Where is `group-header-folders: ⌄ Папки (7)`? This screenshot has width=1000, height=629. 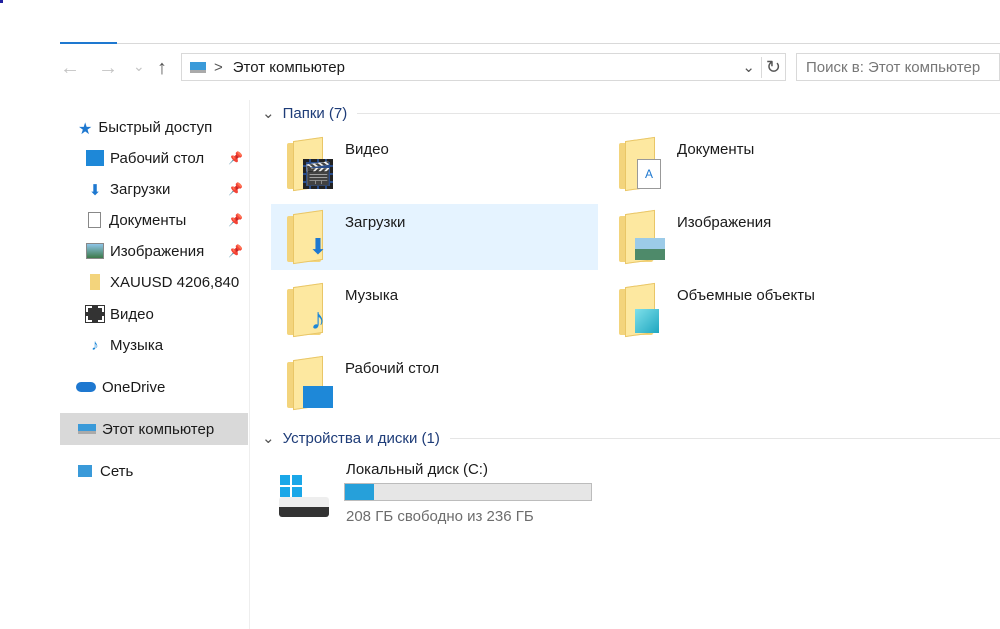
group-header-folders: ⌄ Папки (7) is located at coordinates (631, 113).